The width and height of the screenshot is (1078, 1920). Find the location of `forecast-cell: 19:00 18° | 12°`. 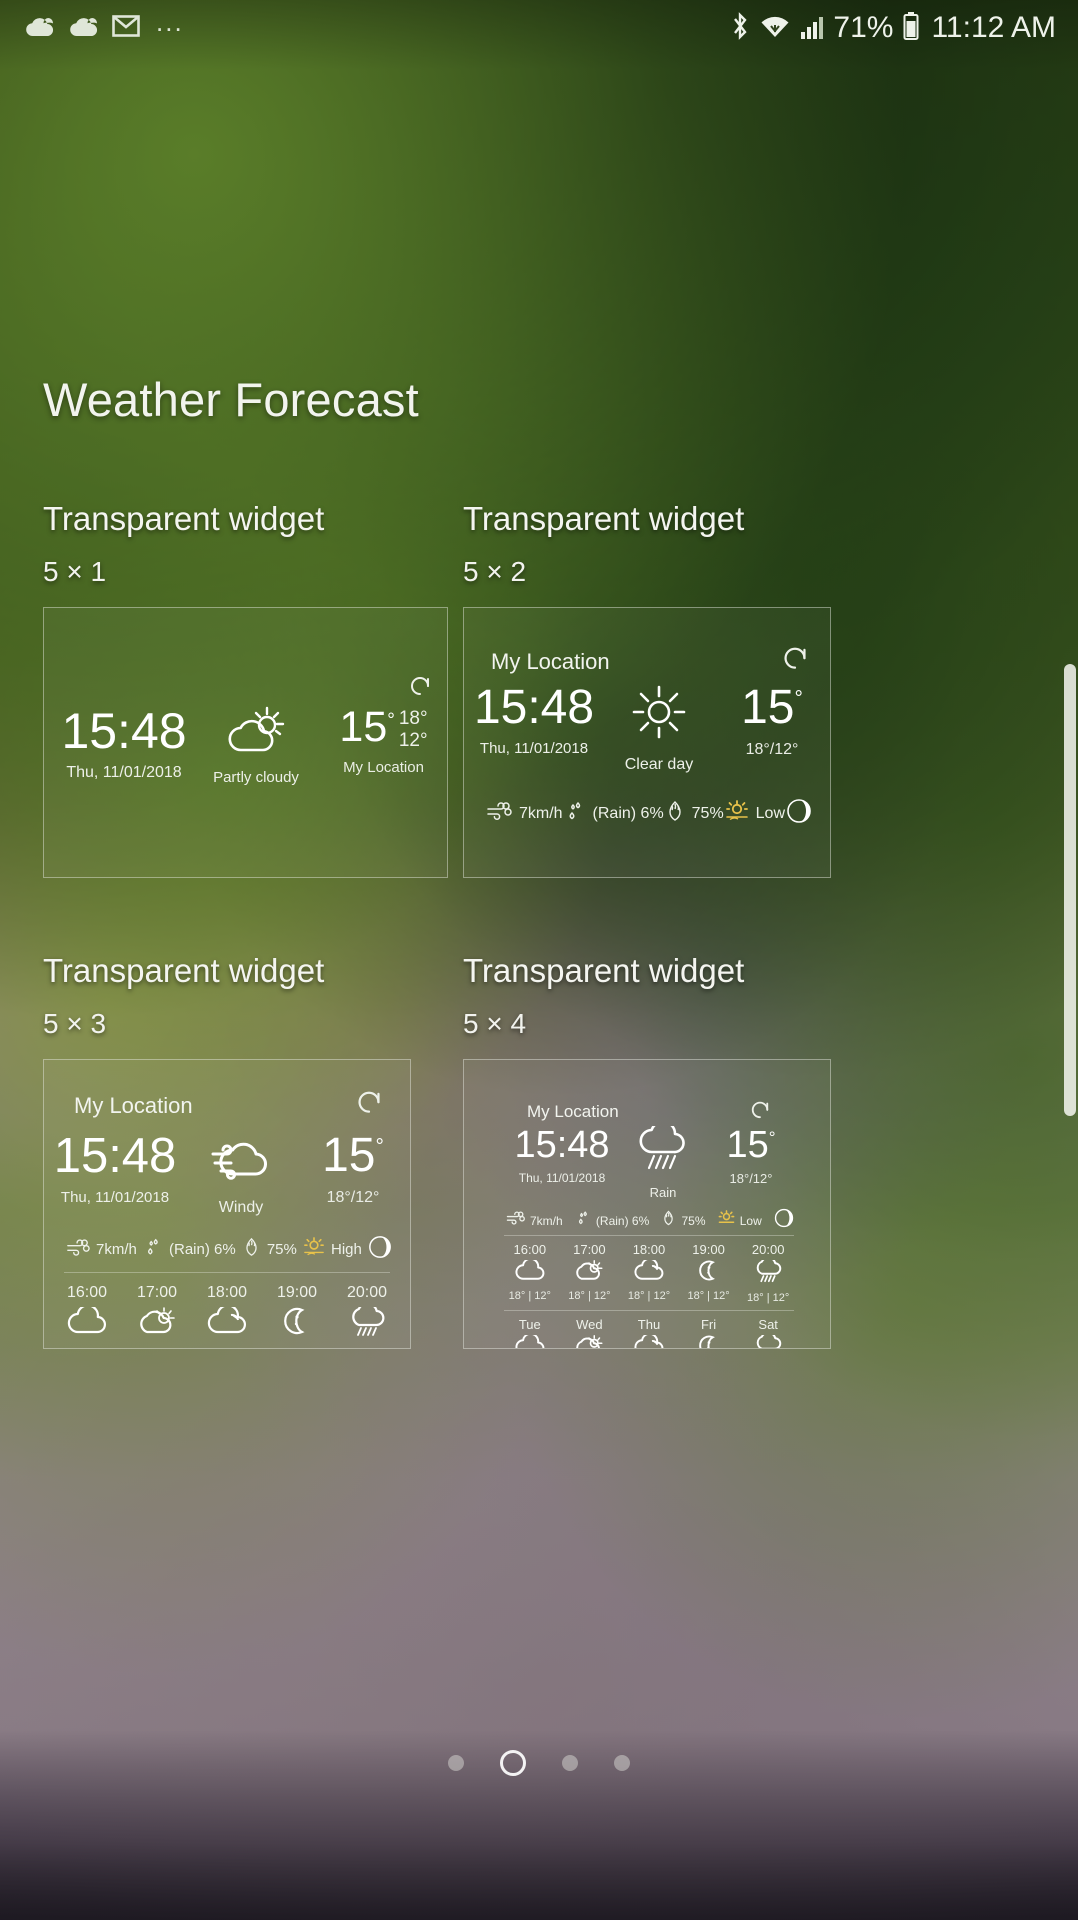

forecast-cell: 19:00 18° | 12° is located at coordinates (297, 1316).